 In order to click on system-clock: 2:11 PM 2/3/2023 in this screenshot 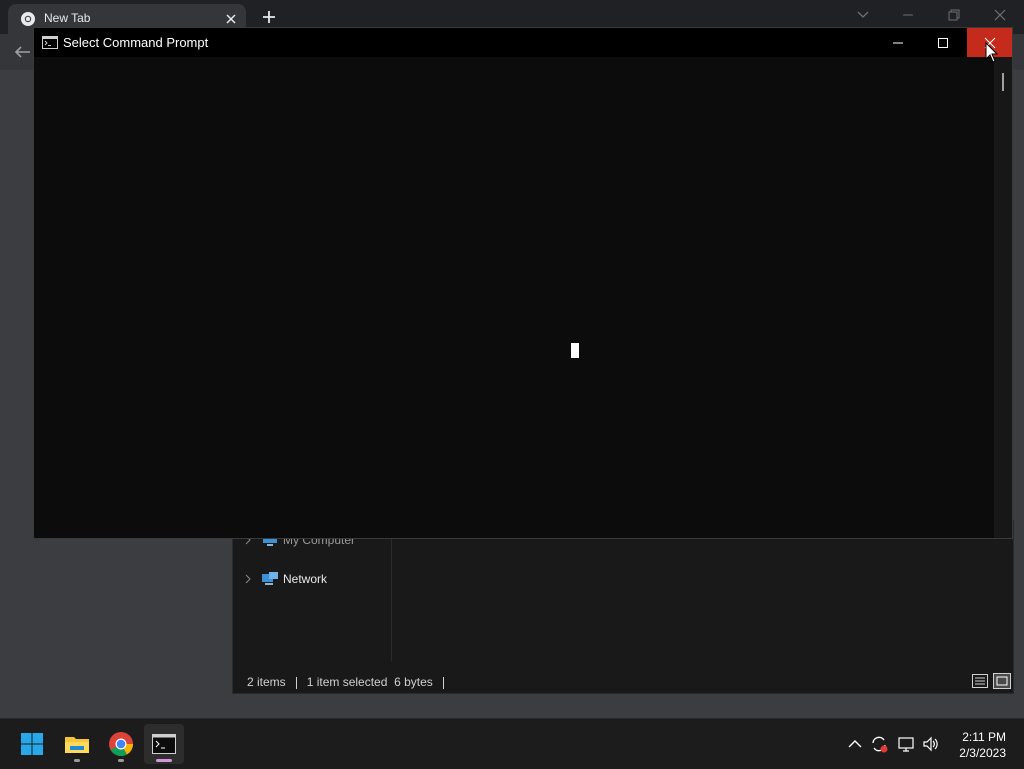, I will do `click(982, 745)`.